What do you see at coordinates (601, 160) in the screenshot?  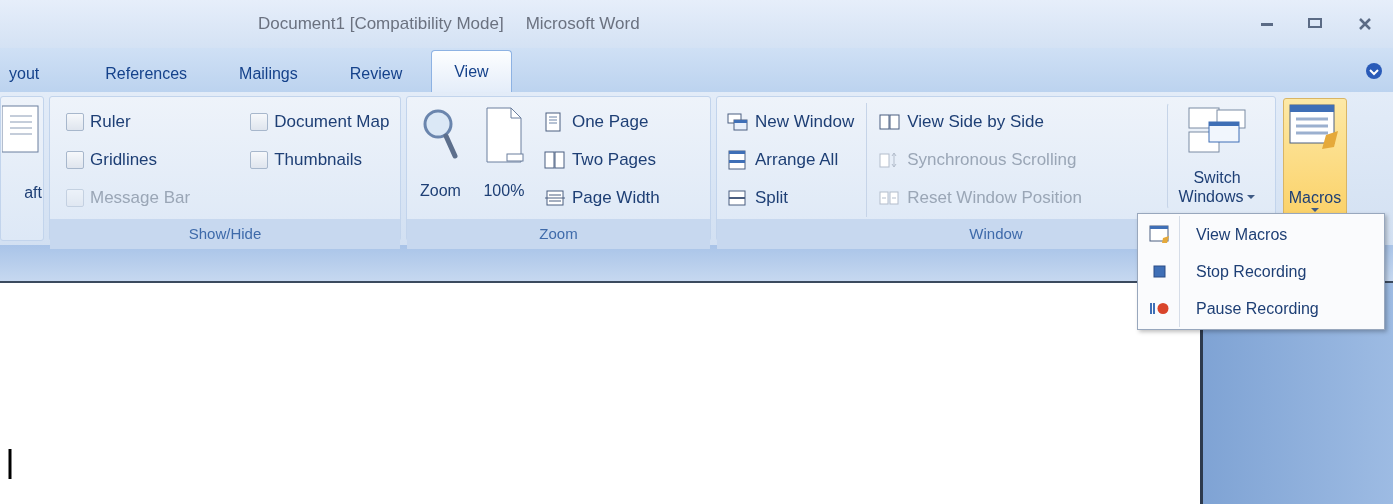 I see `ribbon-button: Two Pages` at bounding box center [601, 160].